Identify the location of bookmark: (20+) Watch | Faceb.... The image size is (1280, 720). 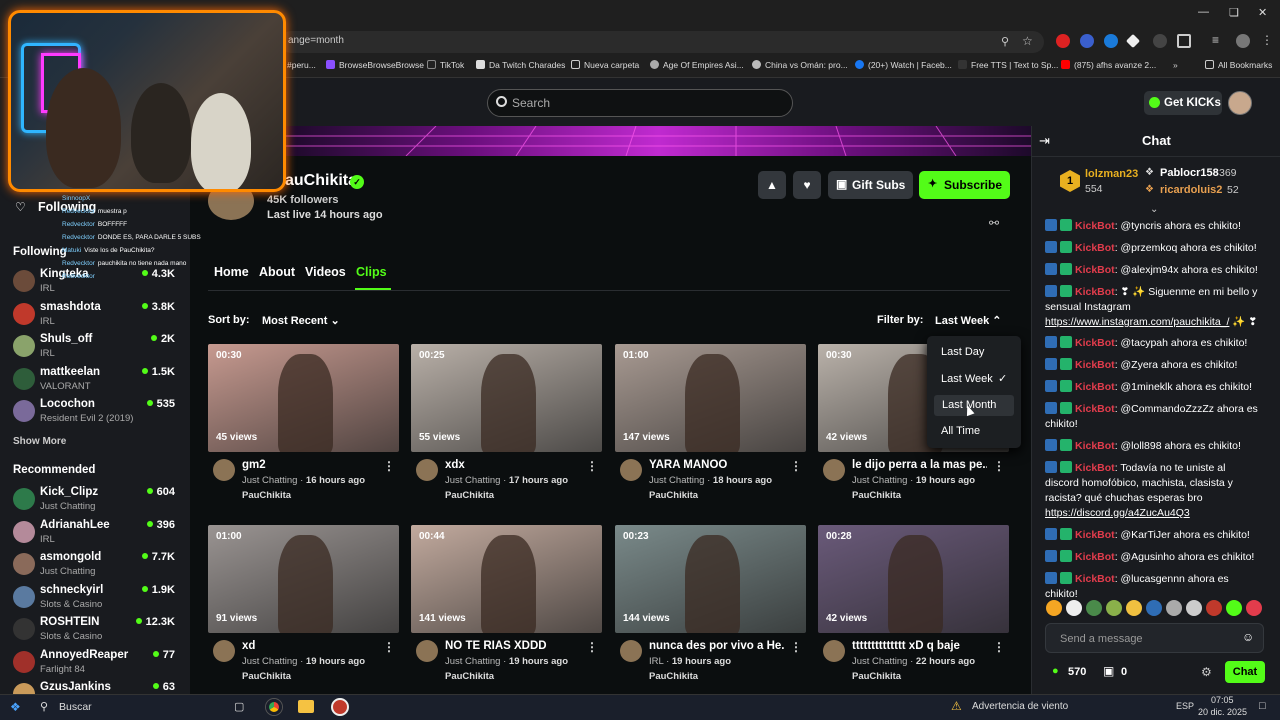
(903, 65).